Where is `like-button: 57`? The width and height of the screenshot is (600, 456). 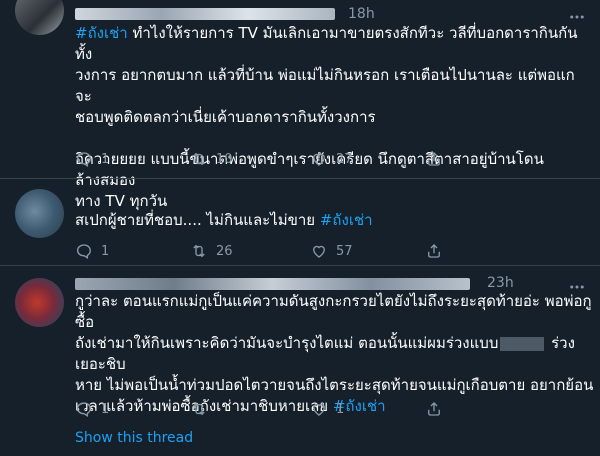
like-button: 57 is located at coordinates (331, 251).